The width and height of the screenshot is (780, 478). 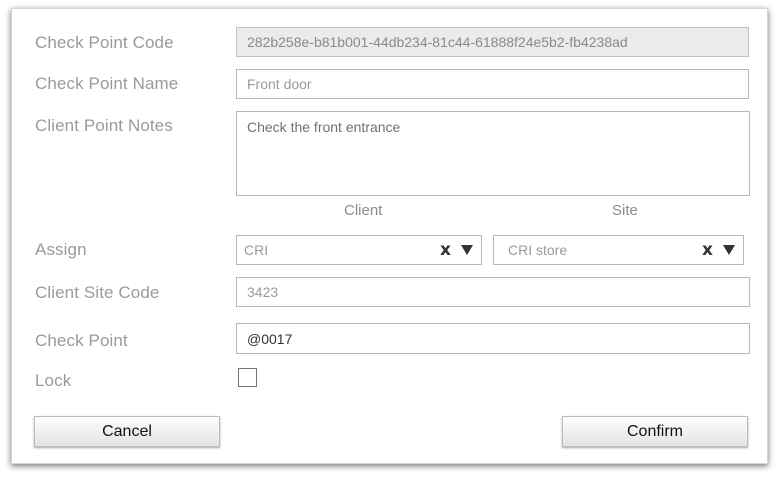 I want to click on site-clear-icon: x, so click(x=707, y=250).